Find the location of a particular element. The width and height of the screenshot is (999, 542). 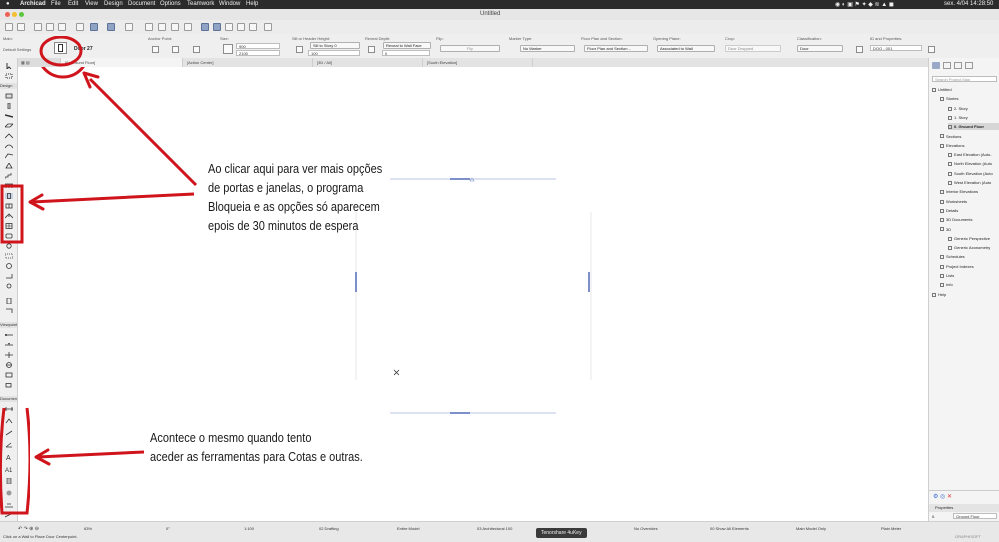

view-map-icon is located at coordinates (947, 65).